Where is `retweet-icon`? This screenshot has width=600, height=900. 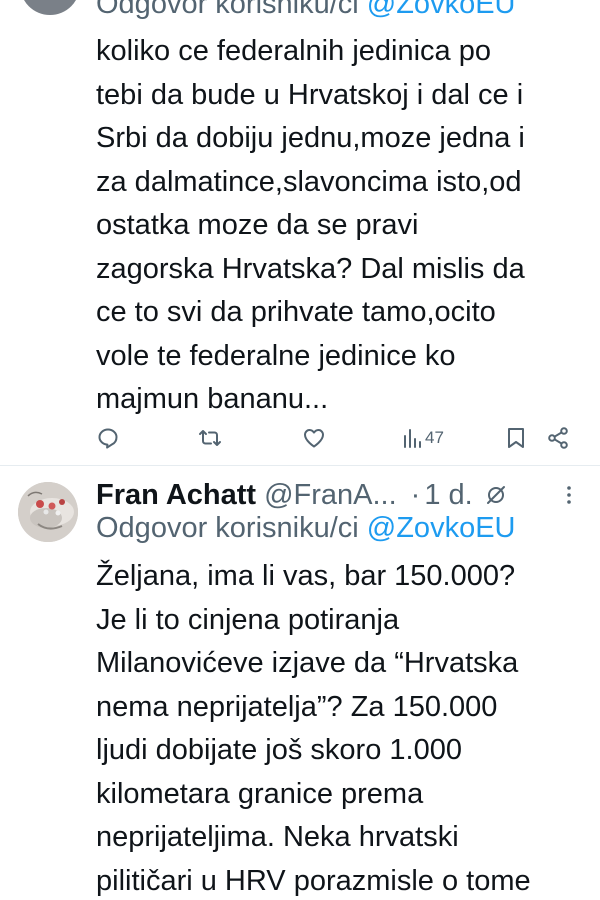
retweet-icon is located at coordinates (210, 438).